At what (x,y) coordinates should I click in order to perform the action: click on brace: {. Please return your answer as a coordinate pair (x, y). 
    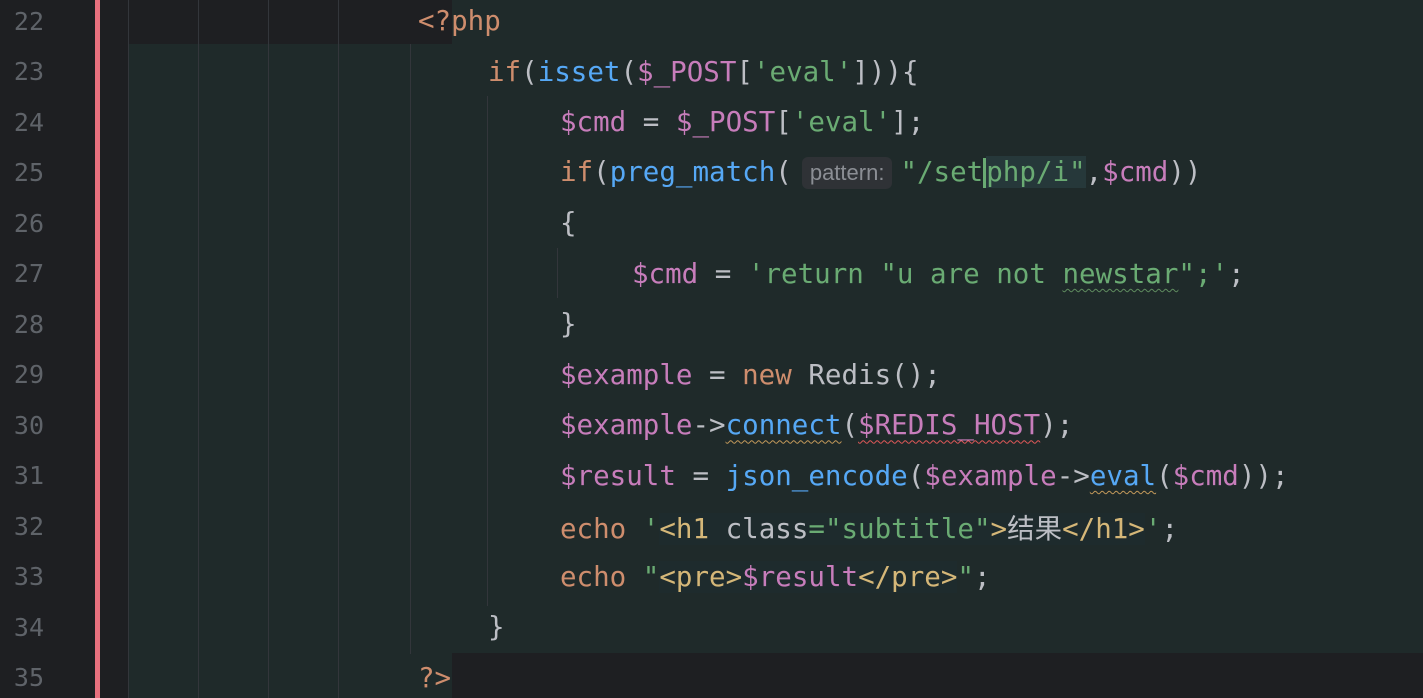
    Looking at the image, I should click on (568, 223).